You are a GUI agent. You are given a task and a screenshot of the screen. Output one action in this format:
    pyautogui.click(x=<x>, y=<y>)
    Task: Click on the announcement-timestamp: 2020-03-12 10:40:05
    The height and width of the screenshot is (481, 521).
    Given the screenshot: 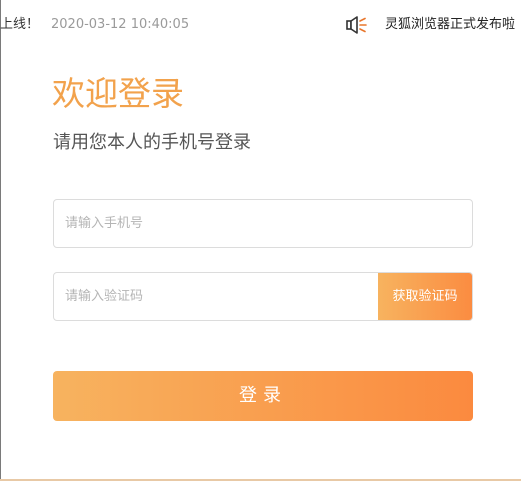 What is the action you would take?
    pyautogui.click(x=120, y=24)
    